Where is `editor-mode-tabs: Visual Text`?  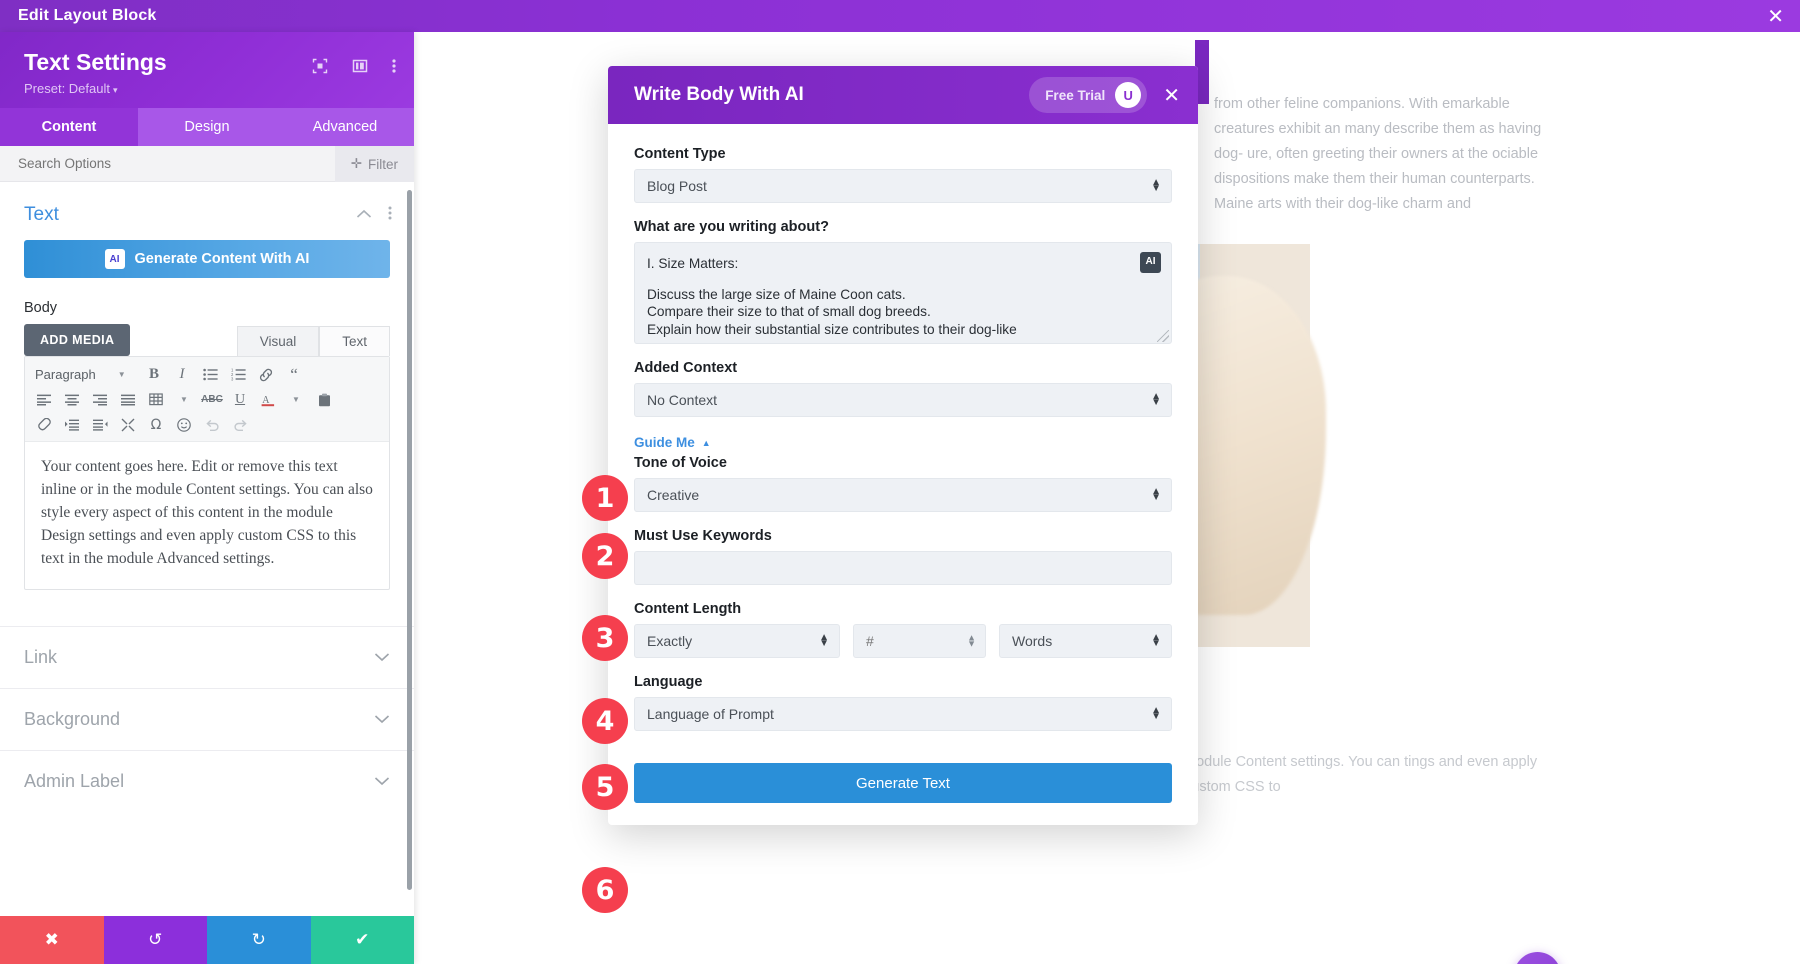
editor-mode-tabs: Visual Text is located at coordinates (313, 341).